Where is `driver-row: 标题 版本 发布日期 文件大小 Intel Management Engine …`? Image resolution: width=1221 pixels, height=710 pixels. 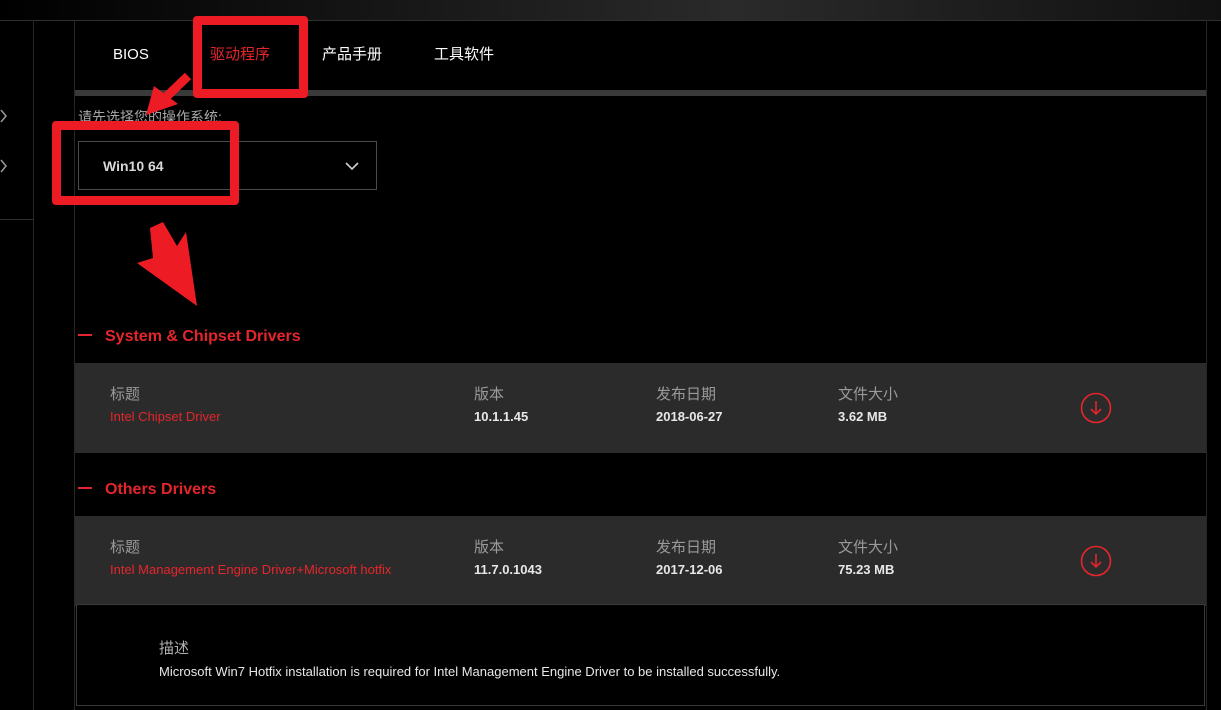
driver-row: 标题 版本 发布日期 文件大小 Intel Management Engine … is located at coordinates (640, 561).